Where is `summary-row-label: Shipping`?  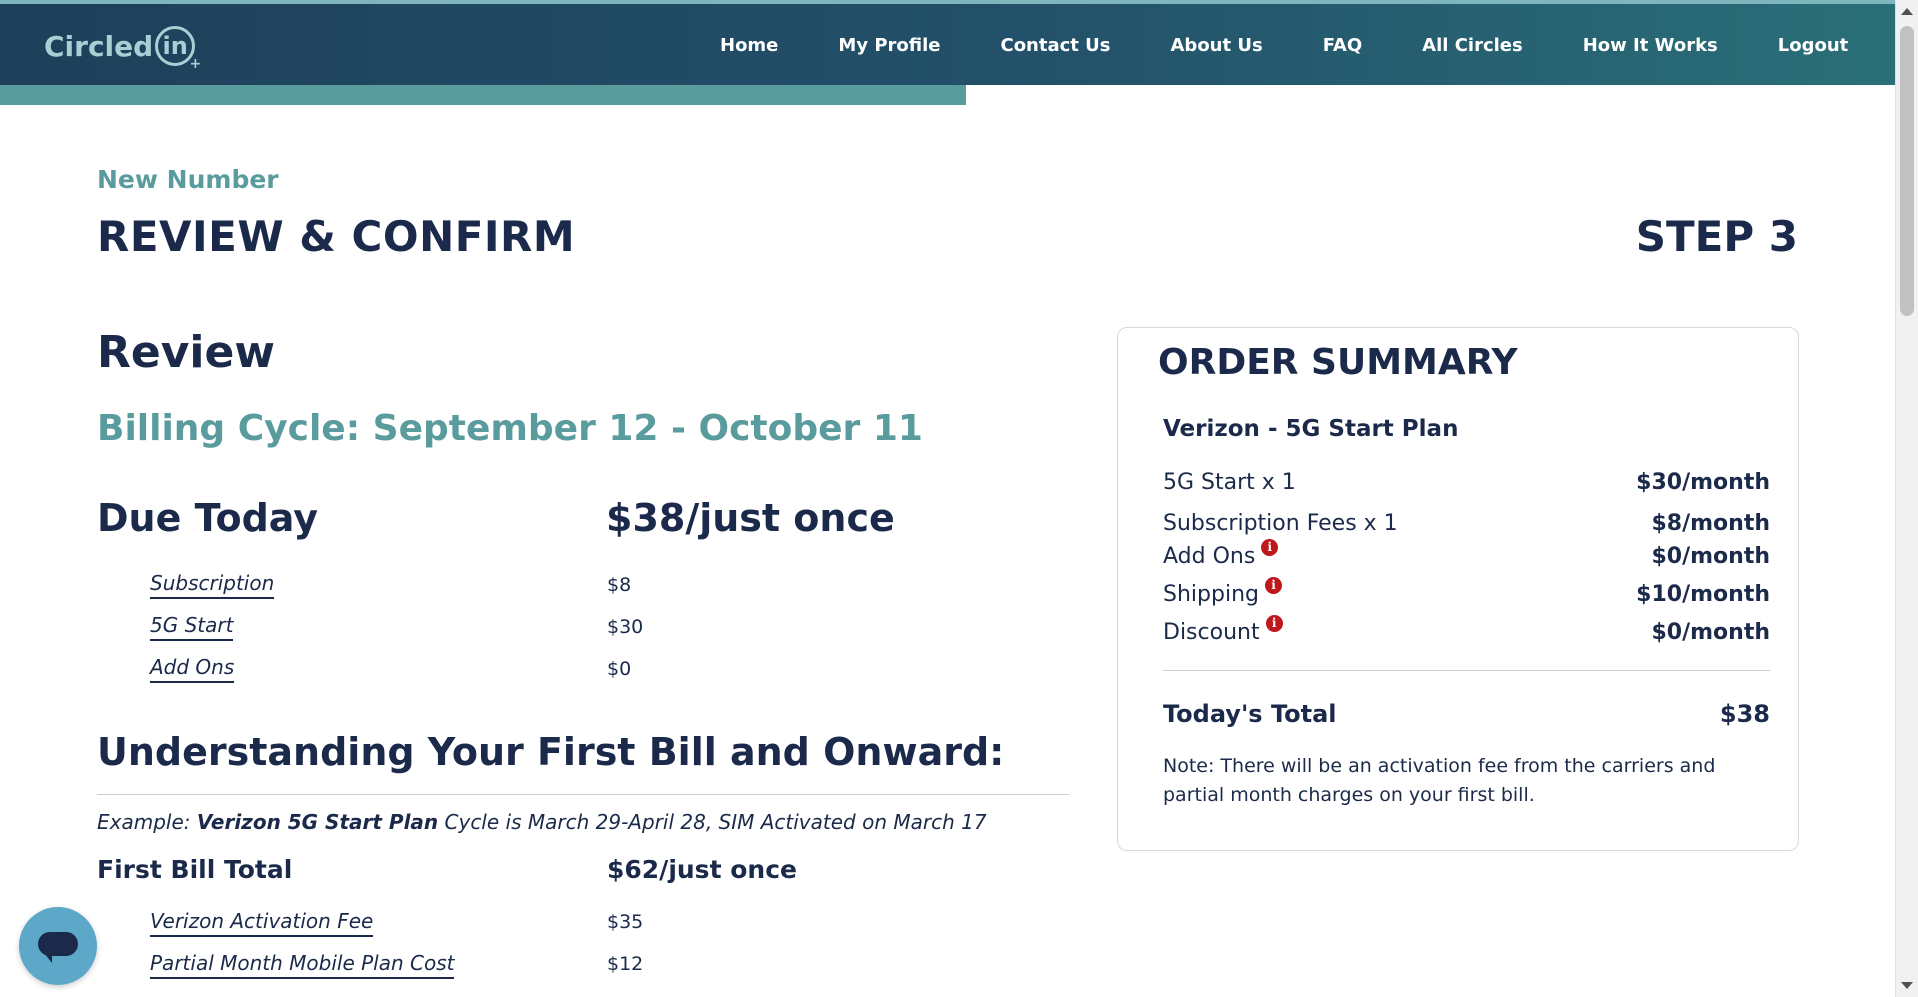
summary-row-label: Shipping is located at coordinates (1211, 594).